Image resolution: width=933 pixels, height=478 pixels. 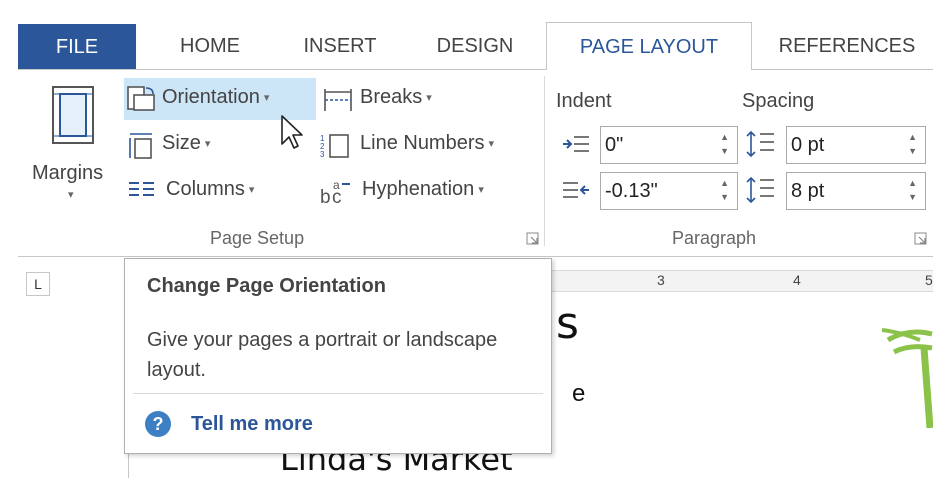 I want to click on margins-icon, so click(x=73, y=115).